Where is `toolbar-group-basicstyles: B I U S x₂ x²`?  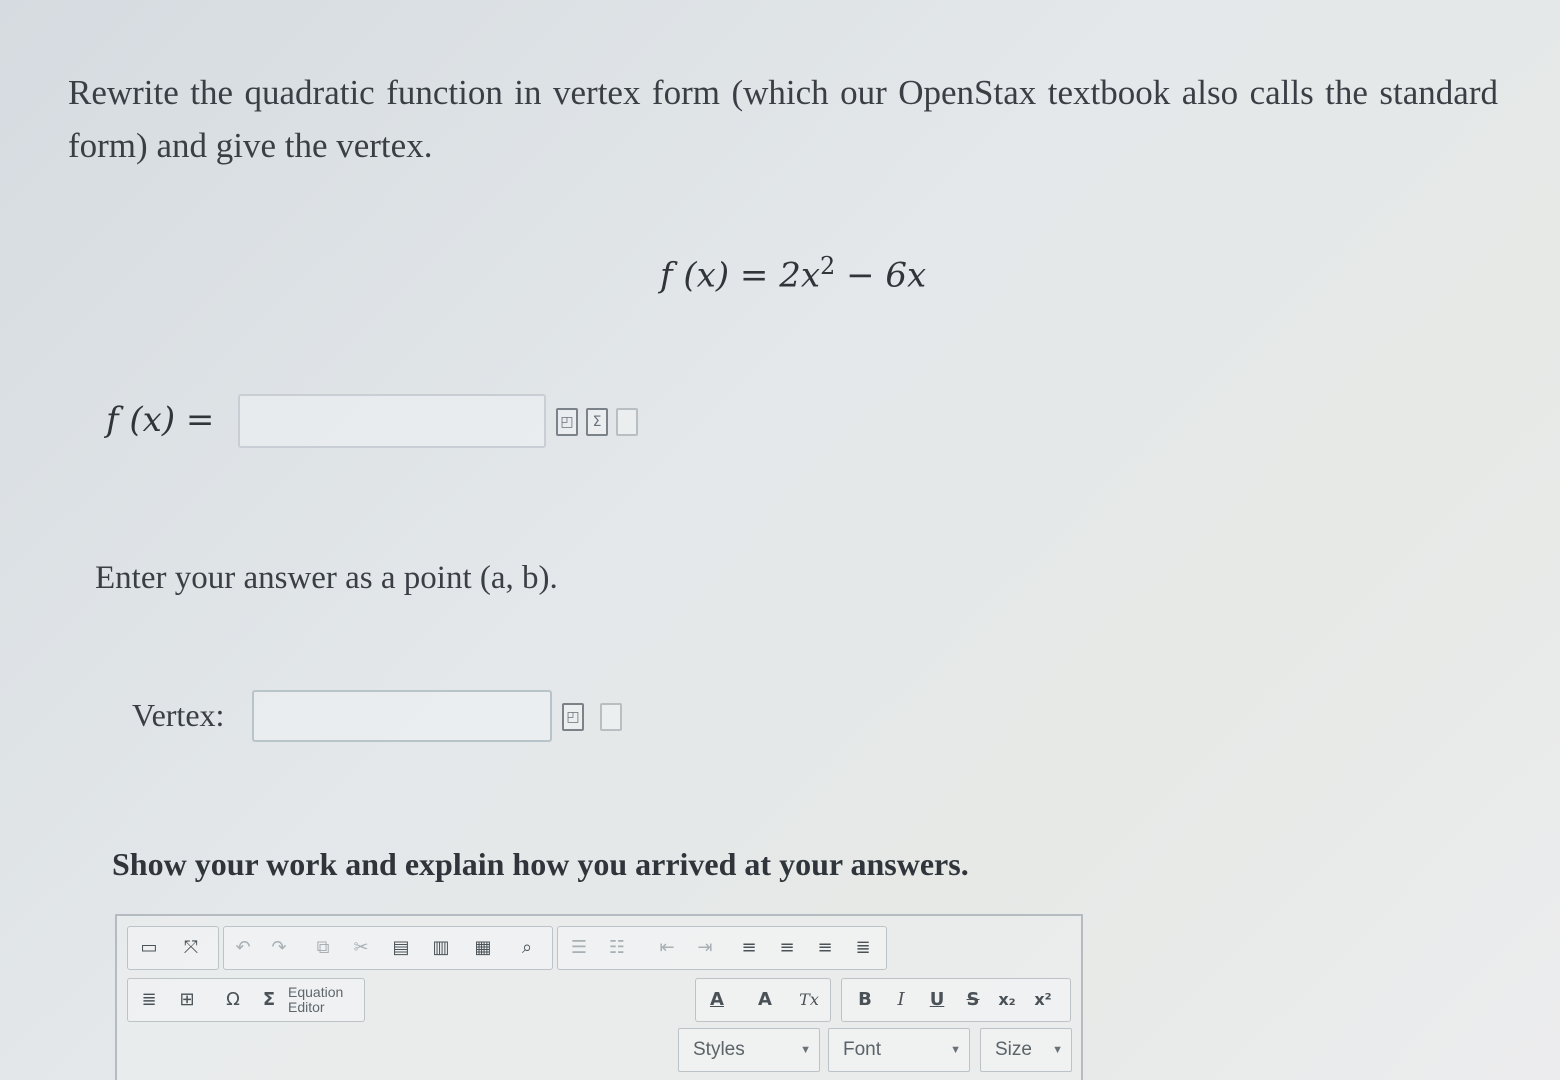
toolbar-group-basicstyles: B I U S x₂ x² is located at coordinates (956, 1000).